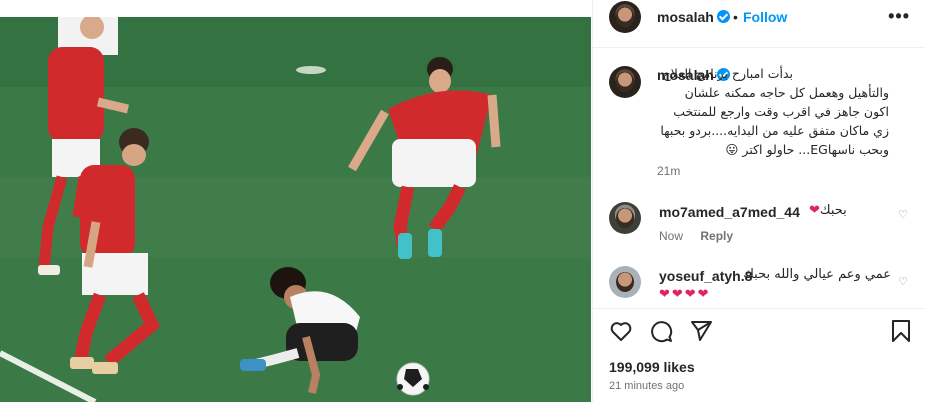  What do you see at coordinates (814, 210) in the screenshot?
I see `comment-heart-emoji: ❤` at bounding box center [814, 210].